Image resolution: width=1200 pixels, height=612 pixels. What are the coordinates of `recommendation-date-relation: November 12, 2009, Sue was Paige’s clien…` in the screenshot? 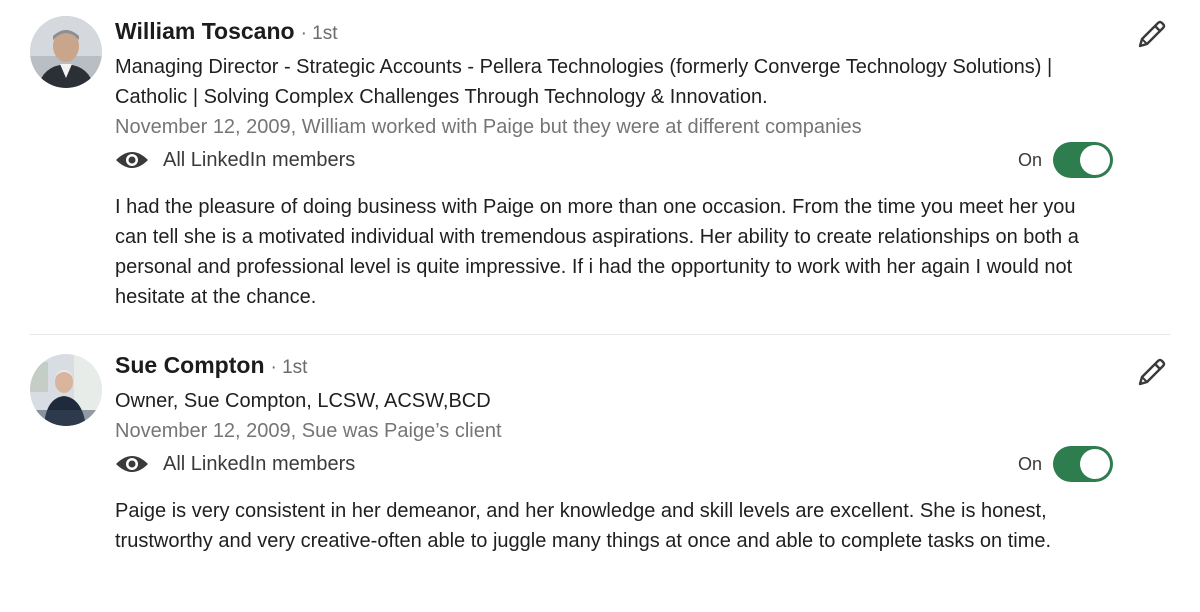 It's located at (308, 431).